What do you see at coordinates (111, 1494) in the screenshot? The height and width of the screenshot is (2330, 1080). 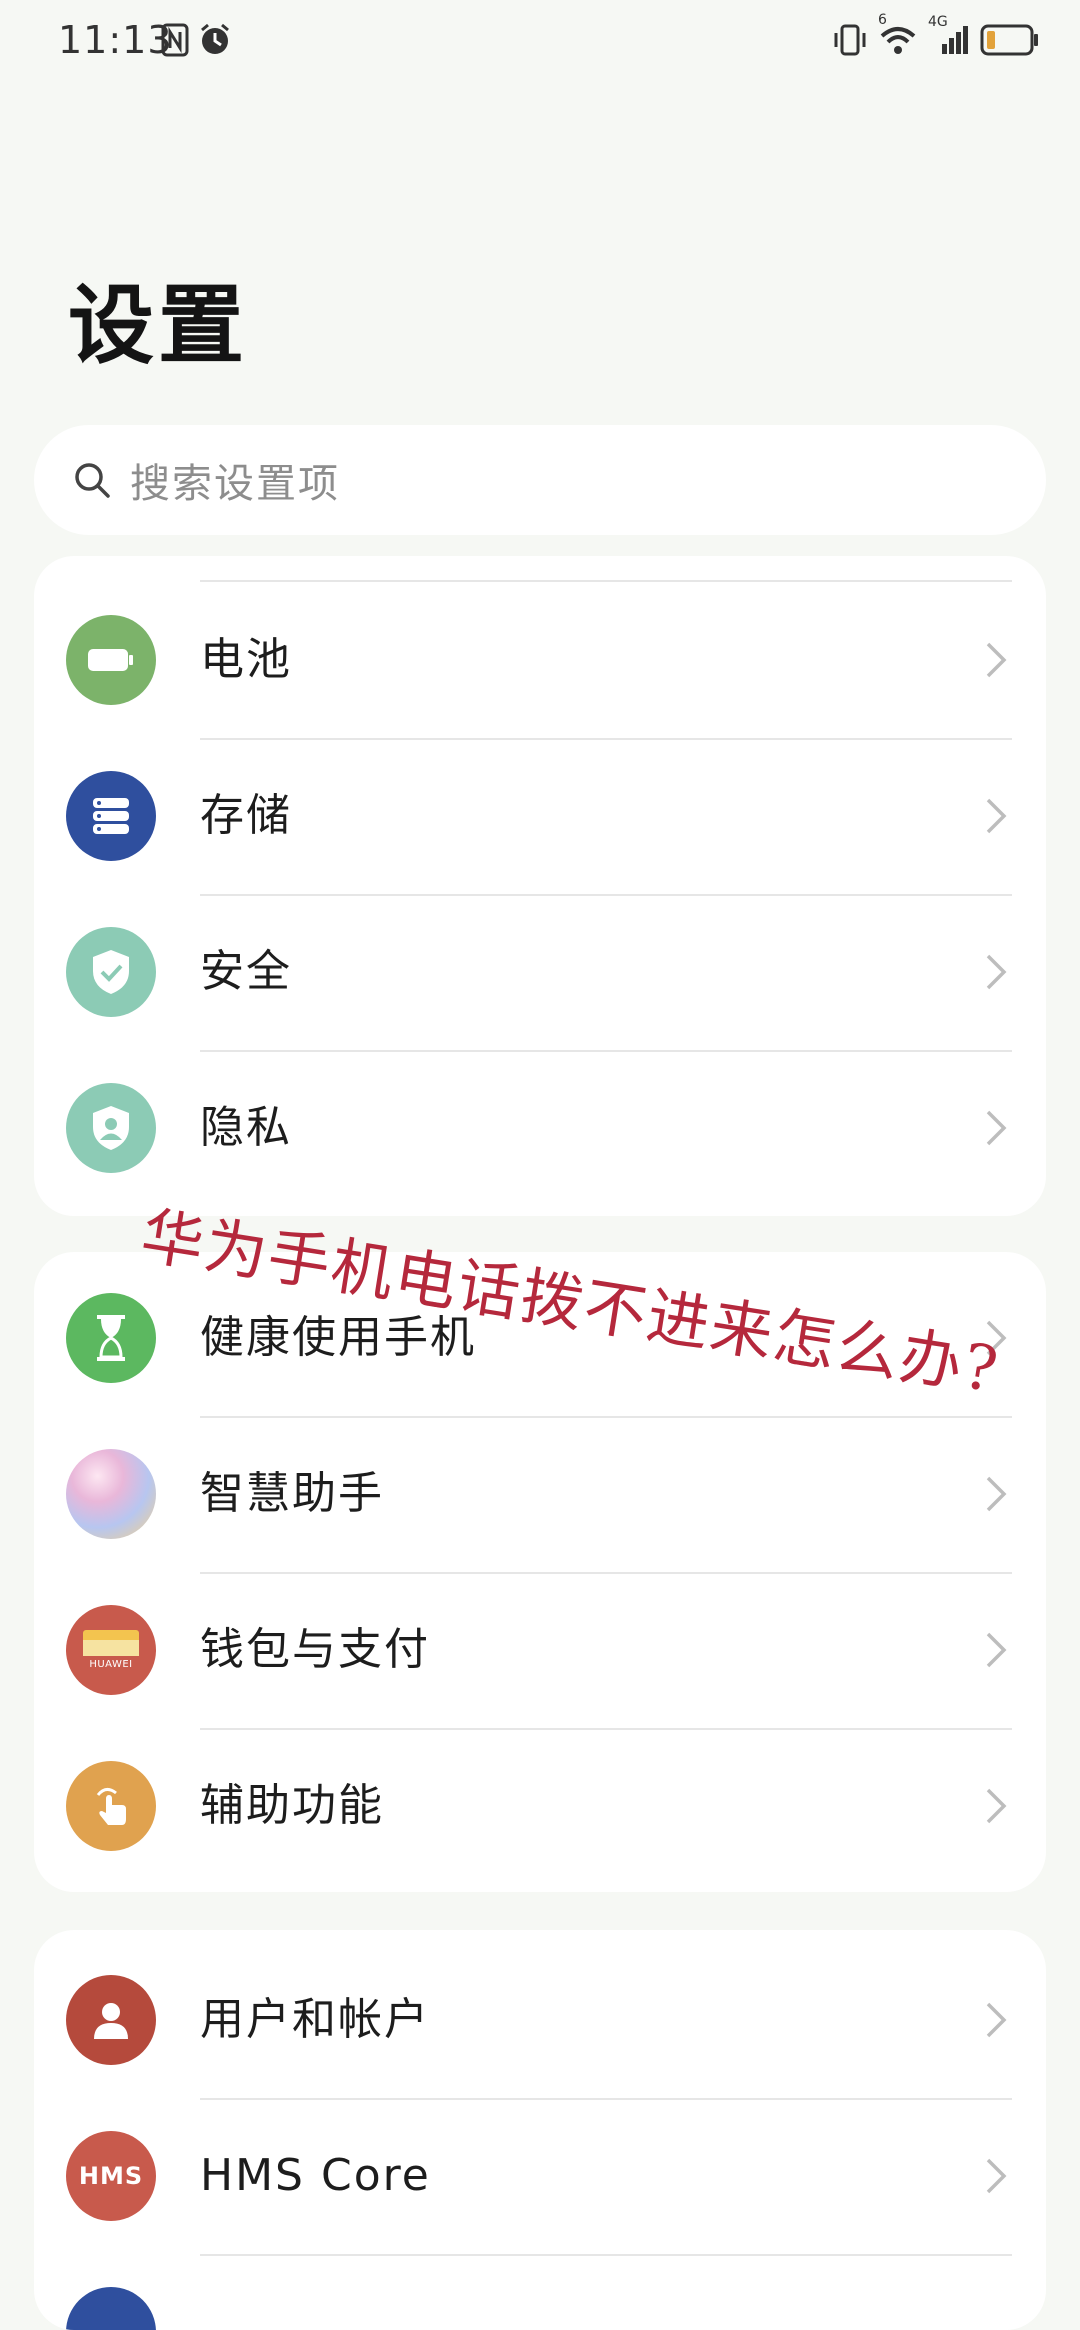 I see `assistant-orb-icon` at bounding box center [111, 1494].